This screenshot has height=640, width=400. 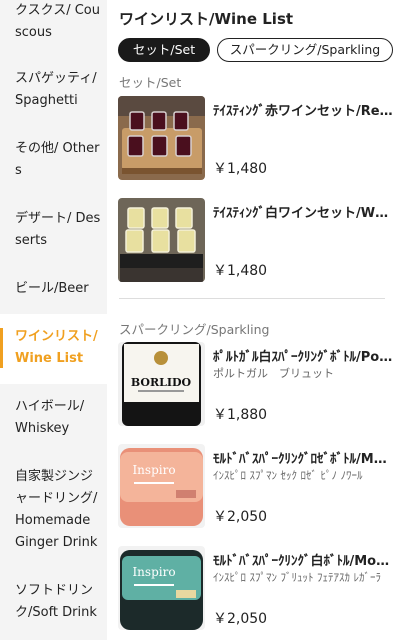 I want to click on sidebar-item-couscous: クスクス/ Couscous, so click(x=53, y=26).